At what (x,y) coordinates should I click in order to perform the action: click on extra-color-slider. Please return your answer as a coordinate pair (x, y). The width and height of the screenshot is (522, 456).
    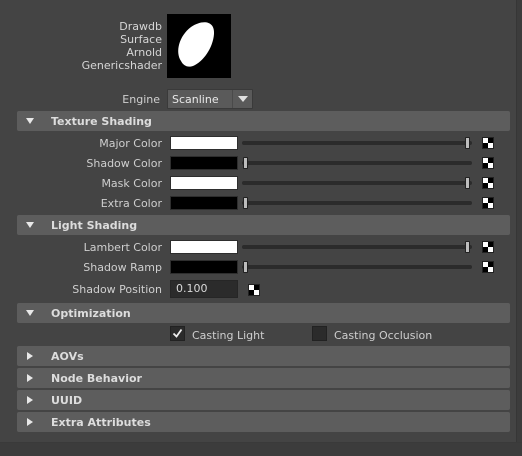
    Looking at the image, I should click on (357, 203).